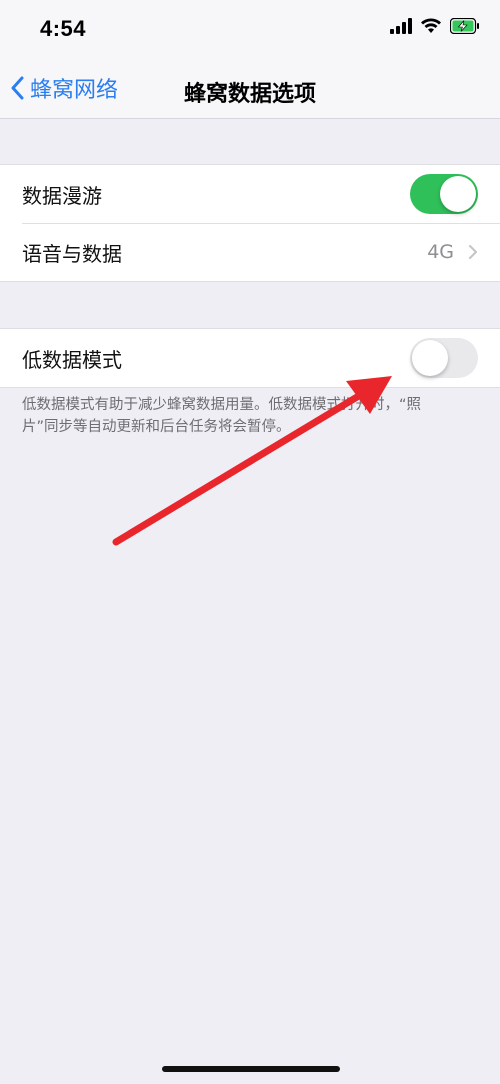  Describe the element at coordinates (222, 405) in the screenshot. I see `footnote-line-1: 低数据模式有助于减少蜂窝数据用量。低数据模式打开时，“照` at that location.